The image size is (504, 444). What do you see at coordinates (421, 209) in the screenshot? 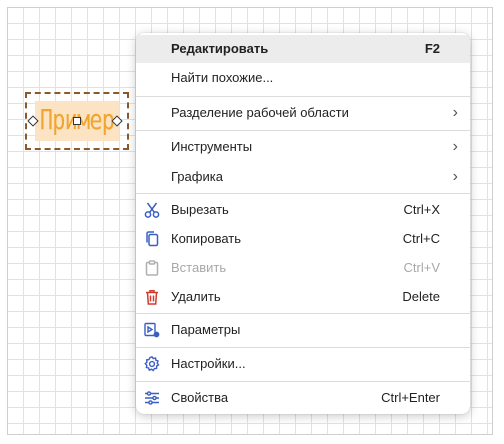
I see `menu-item-shortcut: Ctrl+X` at bounding box center [421, 209].